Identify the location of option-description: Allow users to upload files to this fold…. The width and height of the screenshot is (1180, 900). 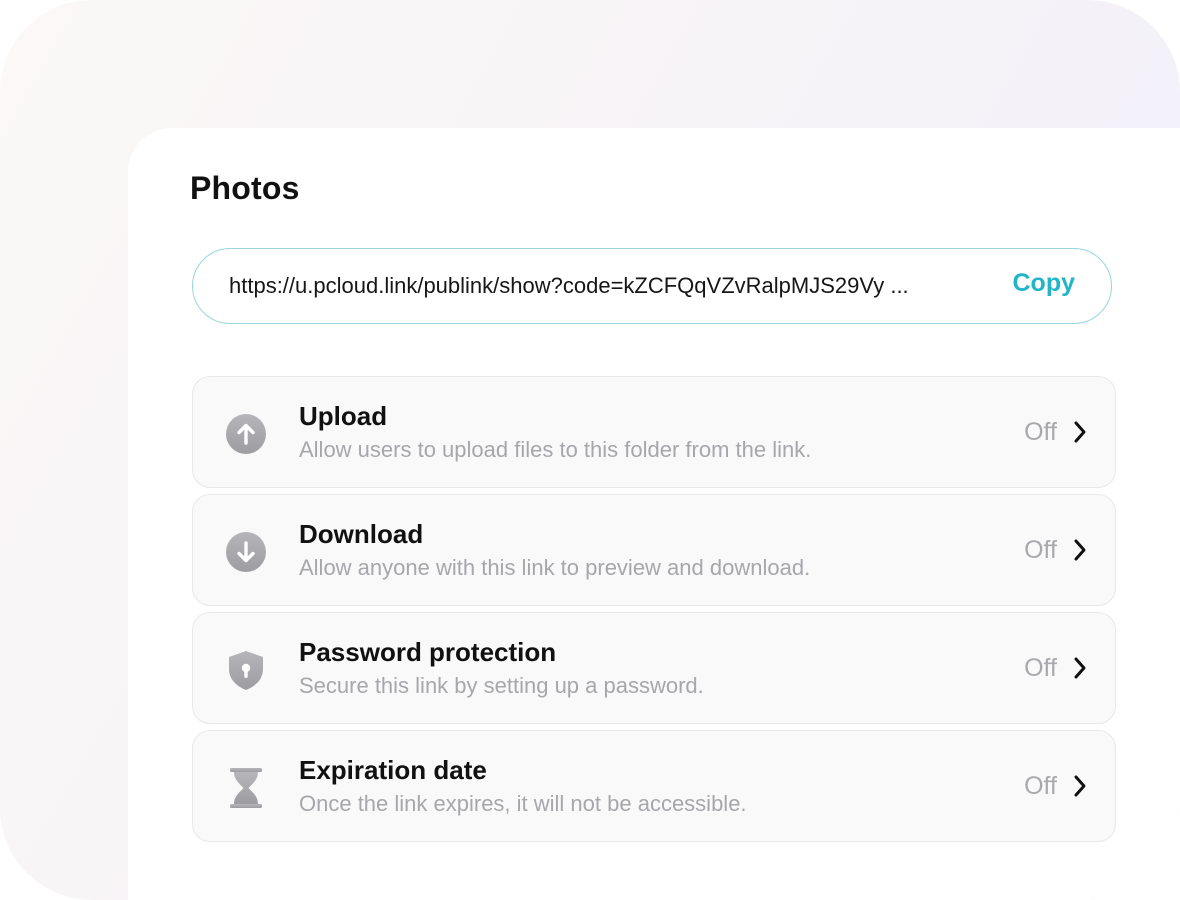
(555, 449).